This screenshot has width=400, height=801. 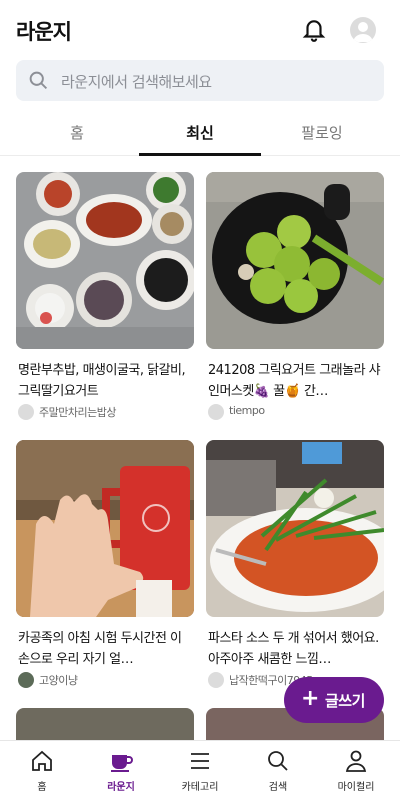 I want to click on search-input: 라운지에서 검색해보세요, so click(x=200, y=80).